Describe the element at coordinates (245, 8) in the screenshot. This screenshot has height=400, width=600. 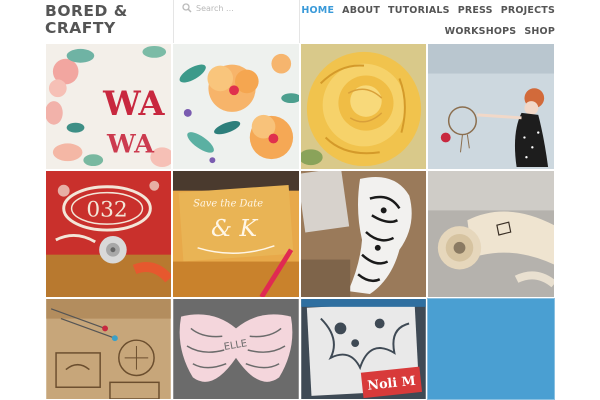
I see `search-input` at that location.